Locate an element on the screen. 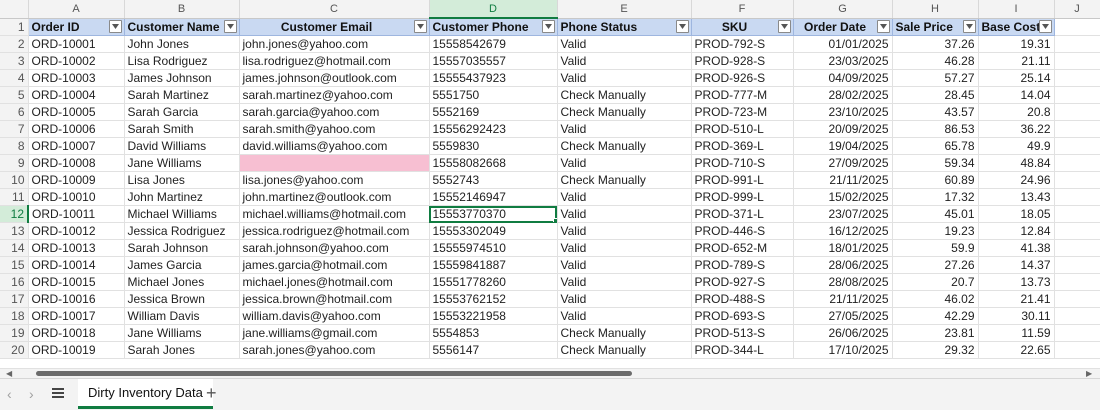 The width and height of the screenshot is (1100, 410). header-cell-sku: SKU is located at coordinates (742, 27).